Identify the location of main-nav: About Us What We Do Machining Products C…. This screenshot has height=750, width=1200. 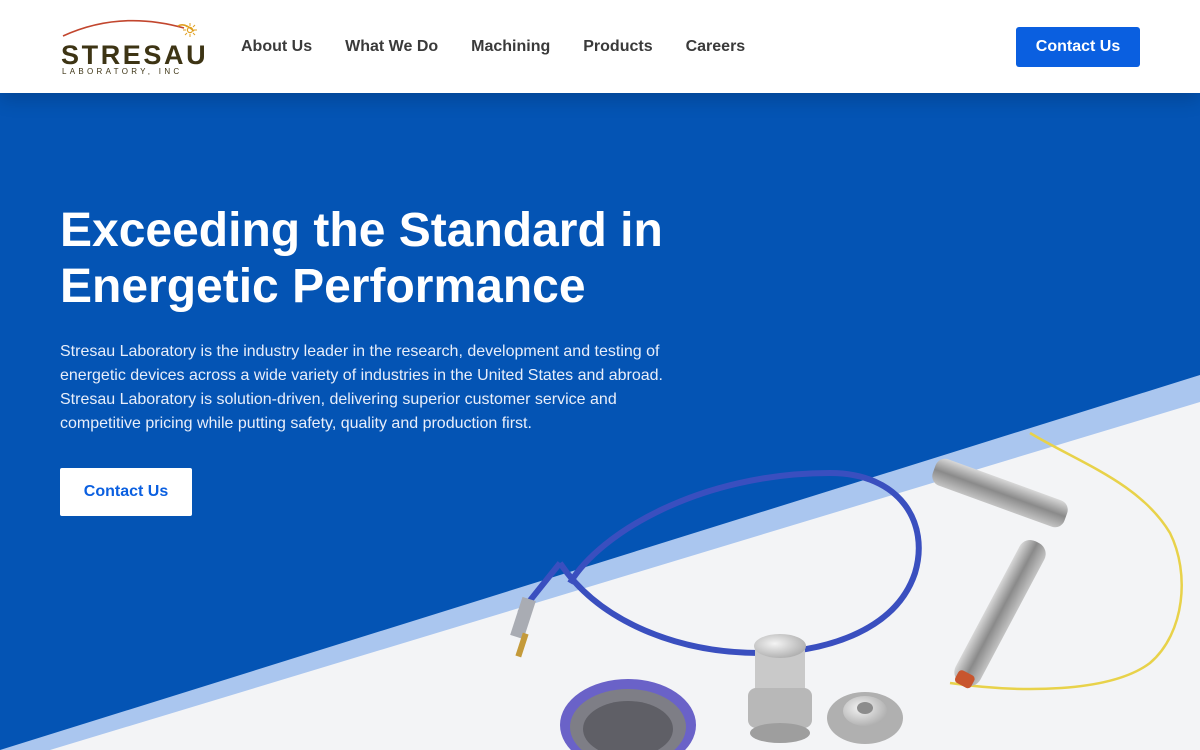
(509, 47).